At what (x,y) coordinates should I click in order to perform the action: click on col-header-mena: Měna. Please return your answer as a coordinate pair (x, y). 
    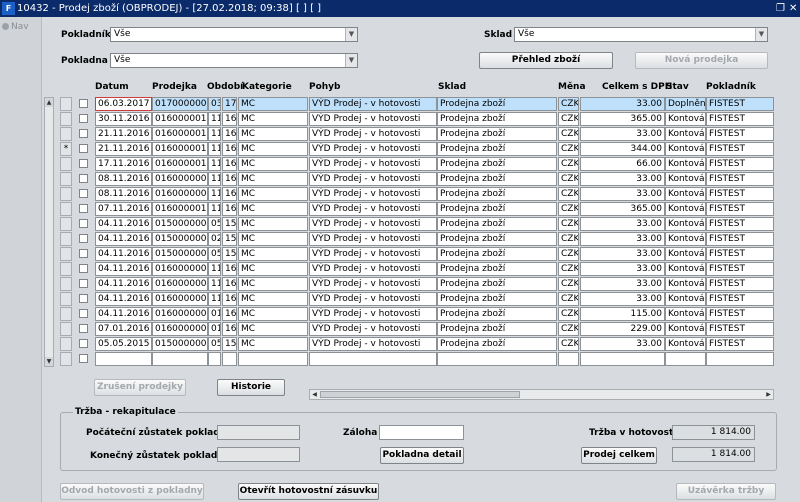
    Looking at the image, I should click on (572, 87).